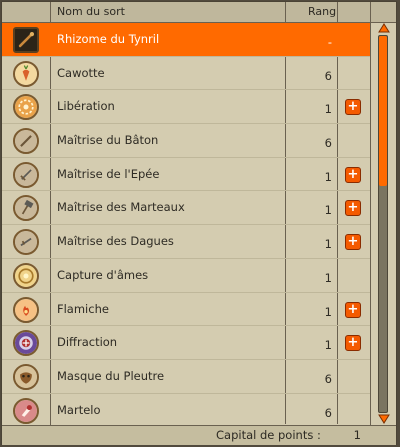 This screenshot has height=447, width=400. Describe the element at coordinates (87, 342) in the screenshot. I see `spell-name: Diffraction` at that location.